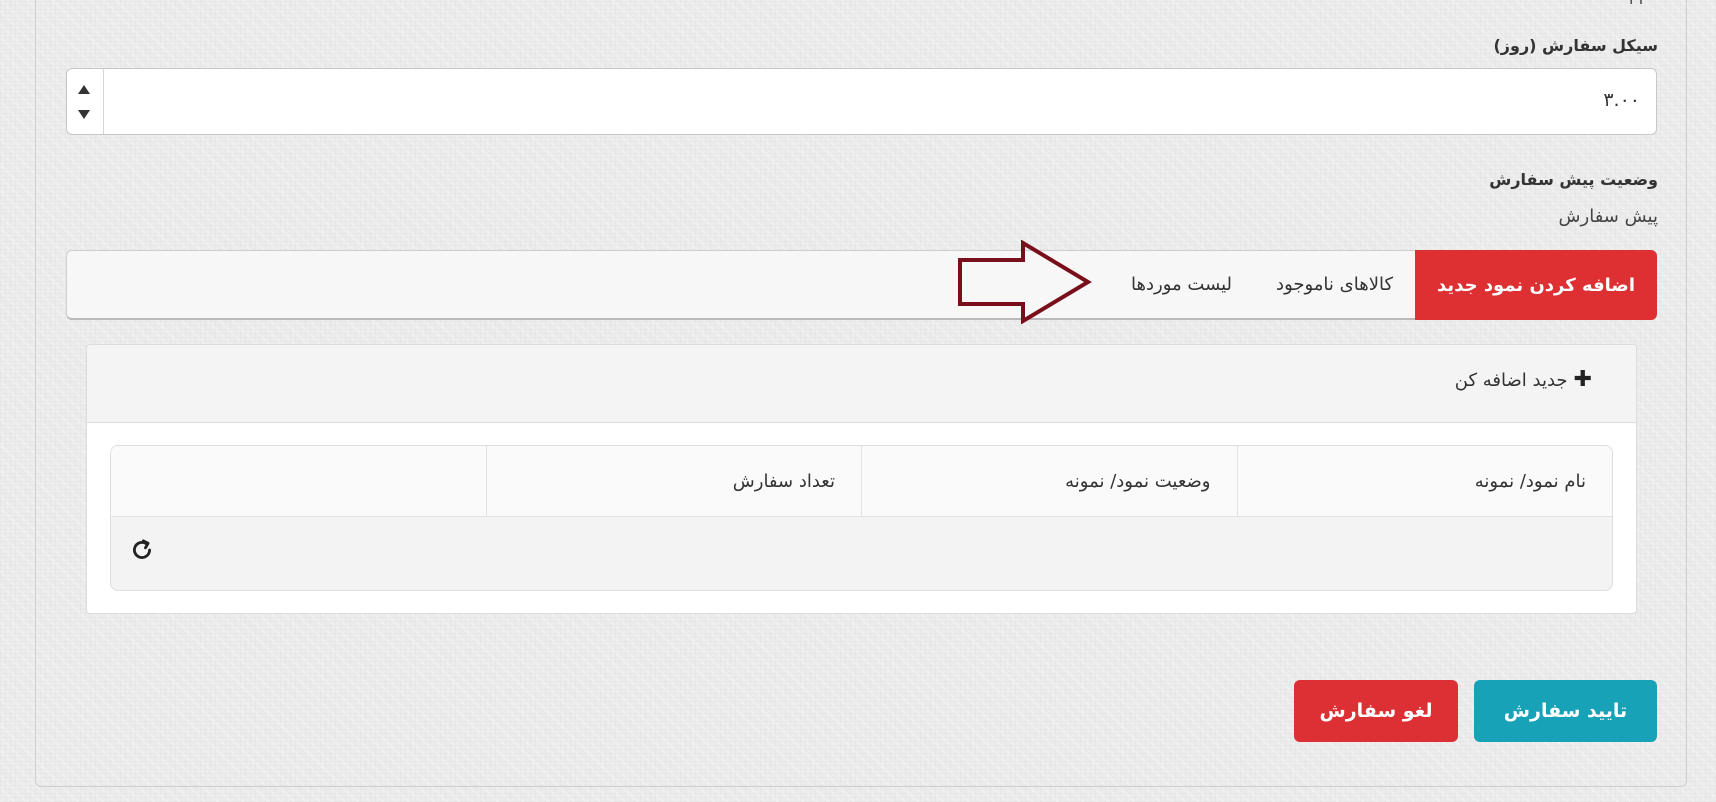  Describe the element at coordinates (1575, 45) in the screenshot. I see `order-cycle-label: سیکل سفارش (روز)` at that location.